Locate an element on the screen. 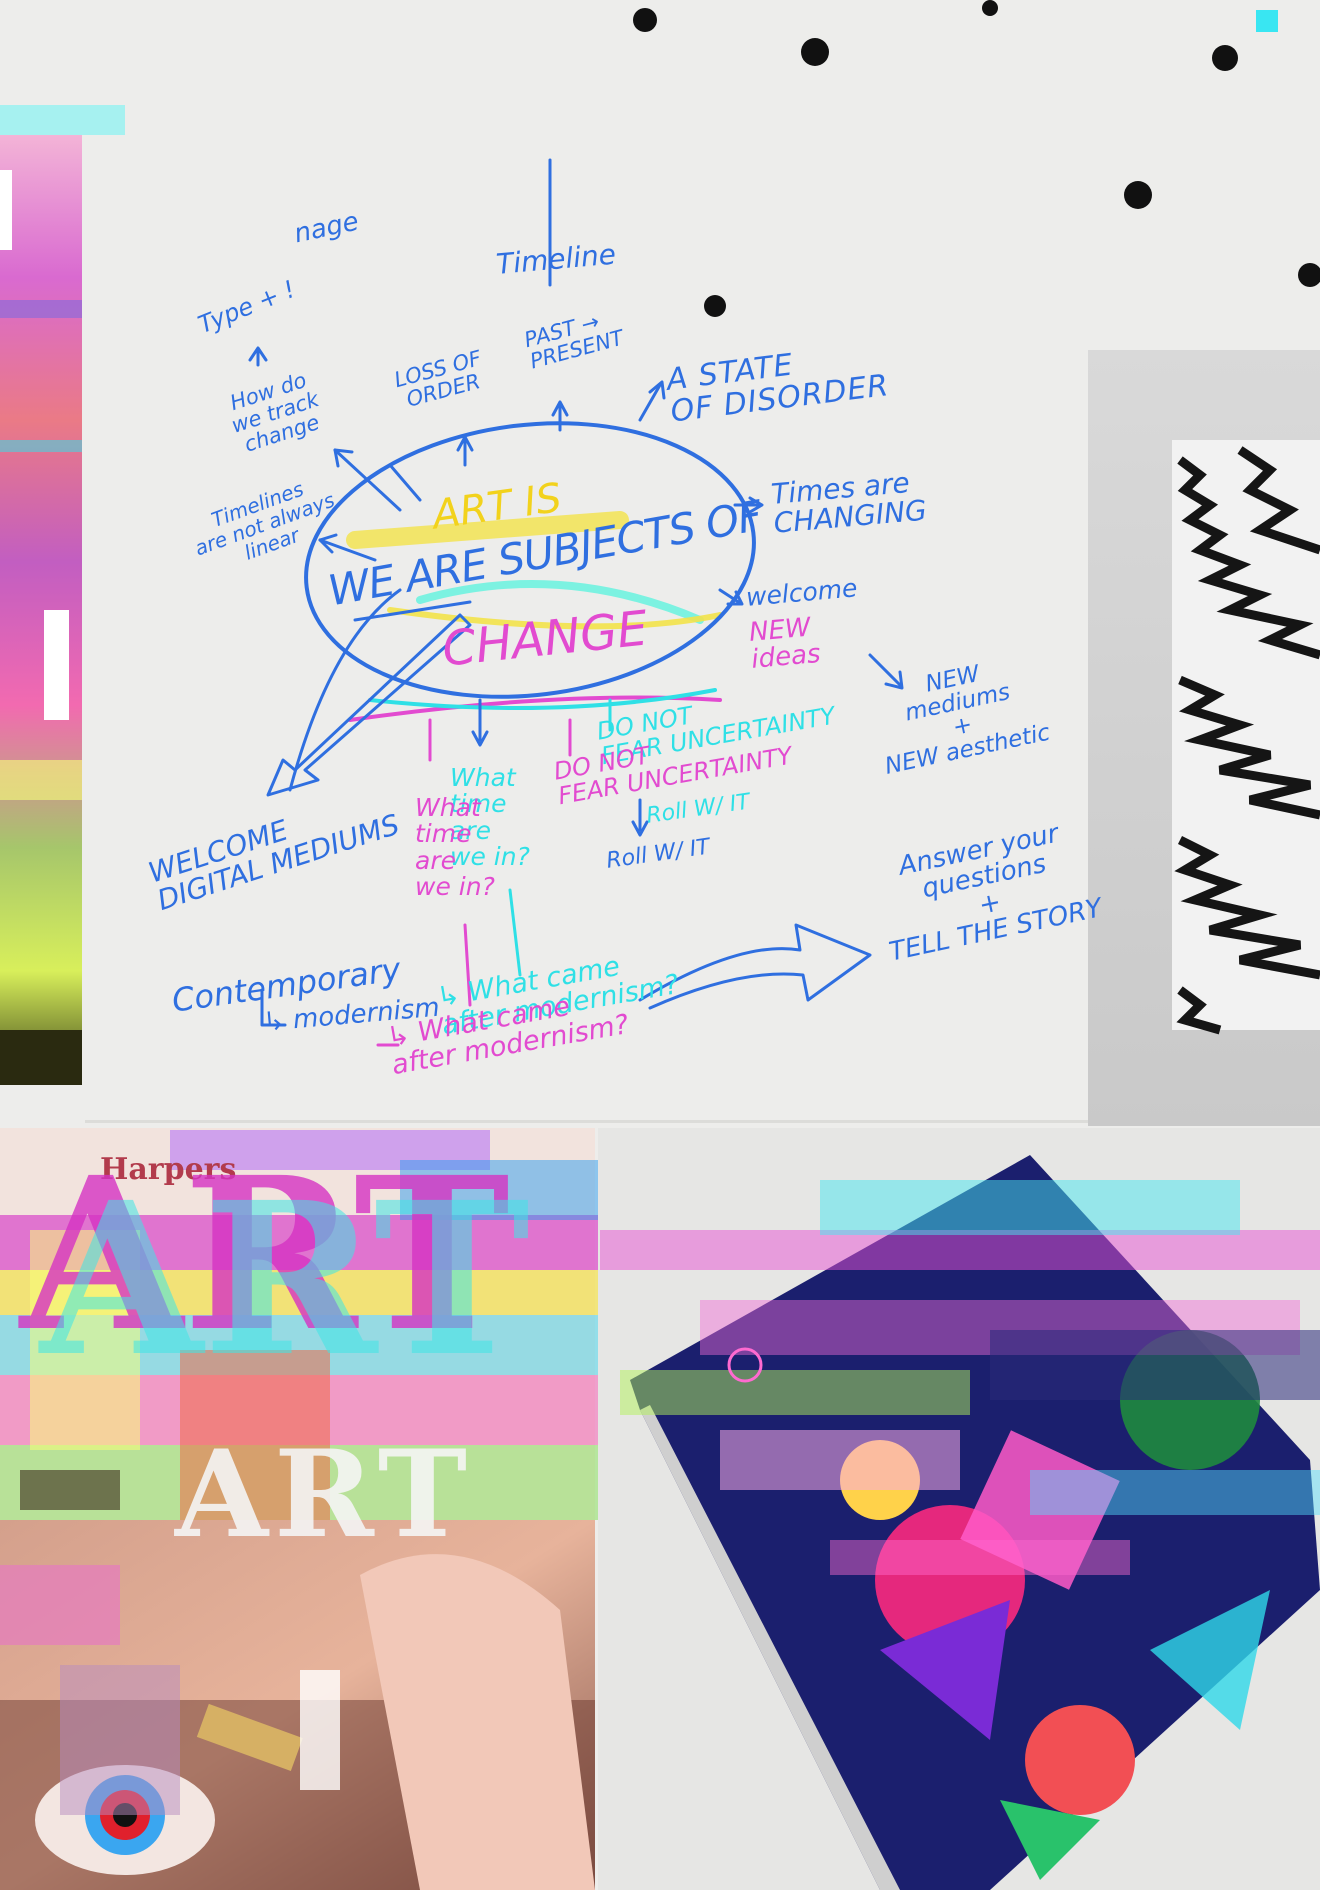  zigzag-artwork-panel is located at coordinates (1204, 738).